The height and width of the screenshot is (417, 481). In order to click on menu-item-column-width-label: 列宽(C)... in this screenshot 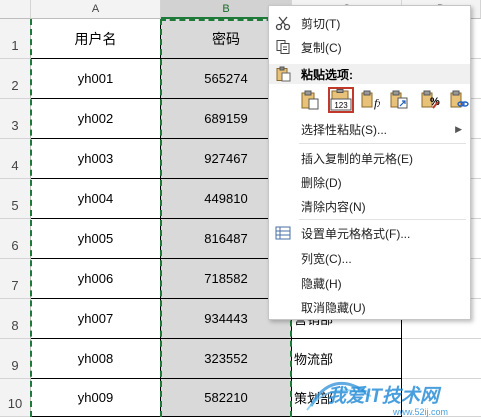, I will do `click(326, 258)`.